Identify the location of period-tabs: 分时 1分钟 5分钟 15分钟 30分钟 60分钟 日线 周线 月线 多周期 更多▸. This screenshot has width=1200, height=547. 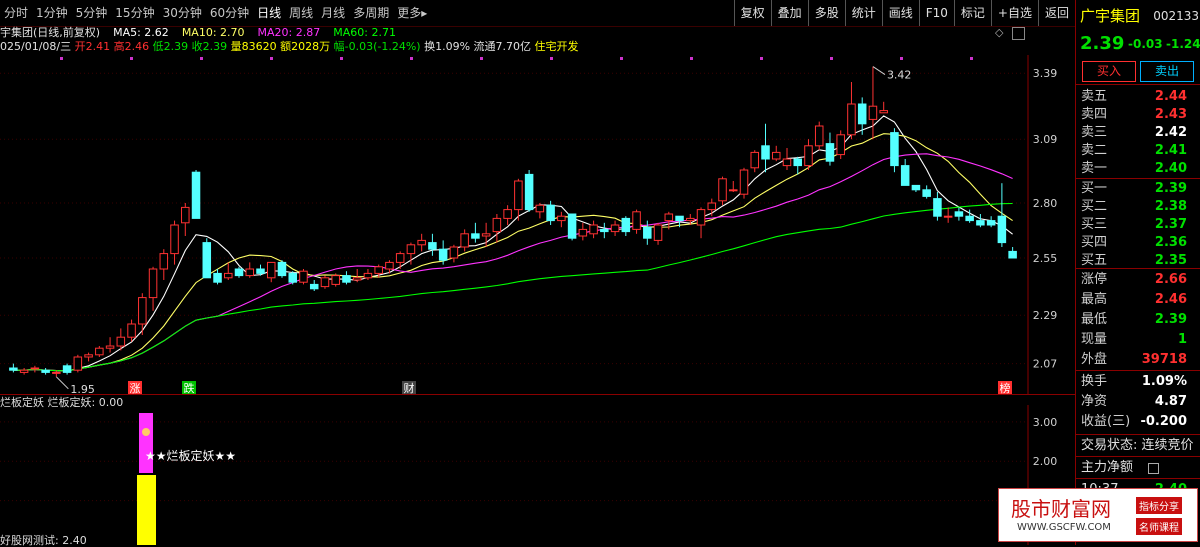
(215, 13).